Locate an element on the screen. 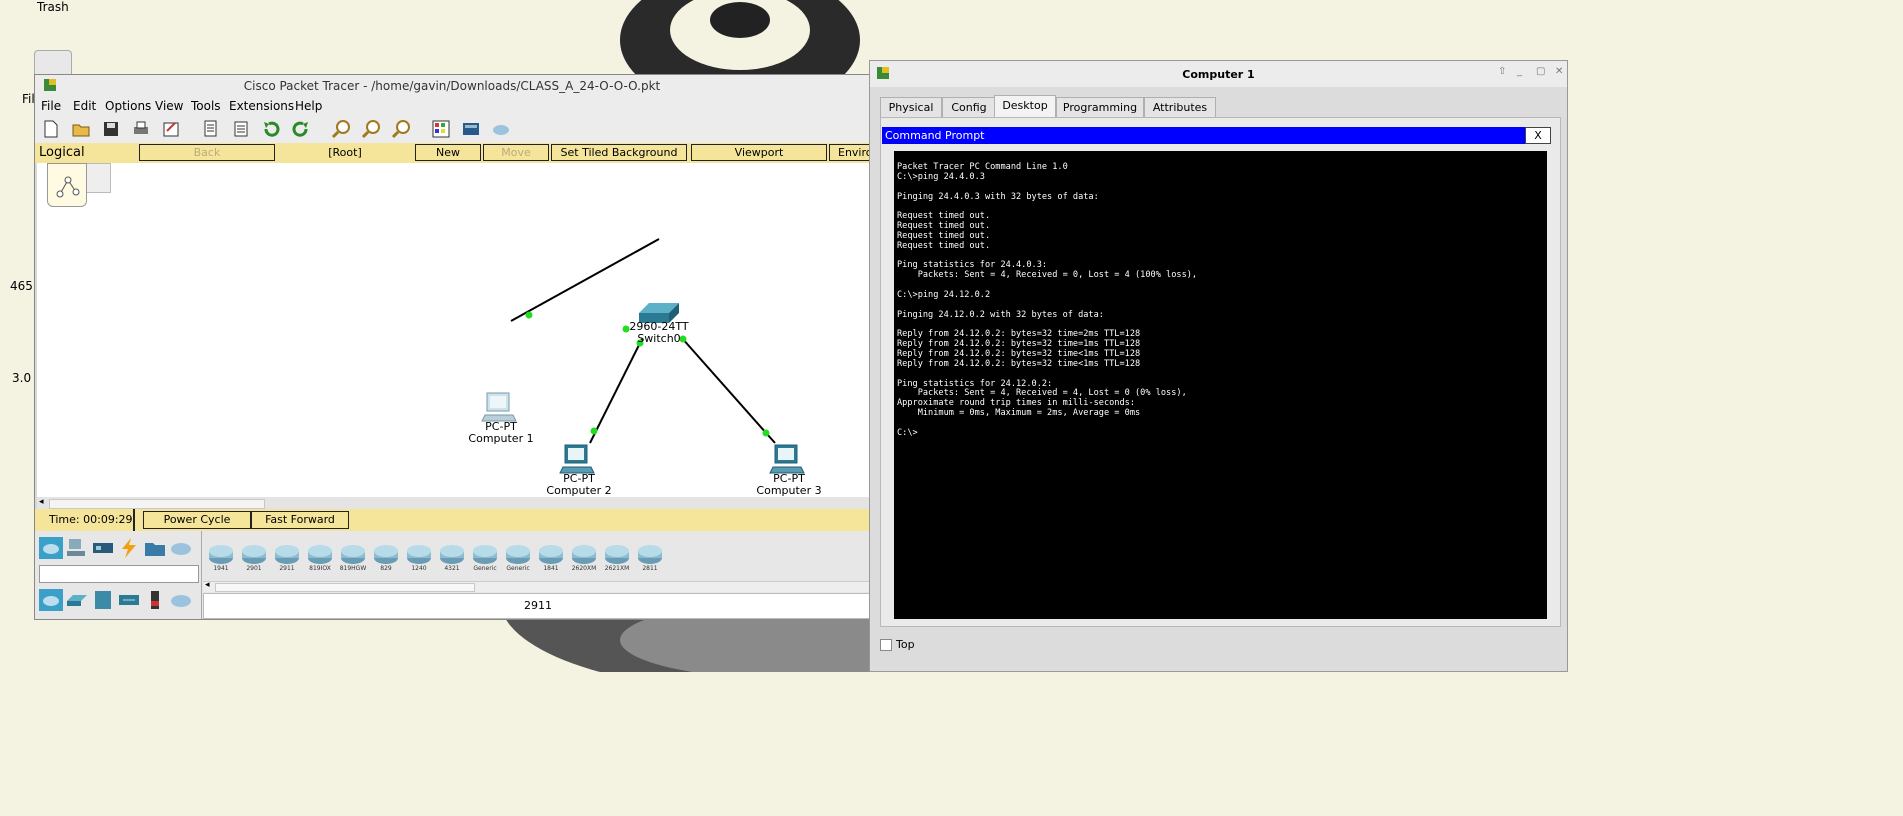 This screenshot has width=1903, height=816. menu-file: File is located at coordinates (51, 106).